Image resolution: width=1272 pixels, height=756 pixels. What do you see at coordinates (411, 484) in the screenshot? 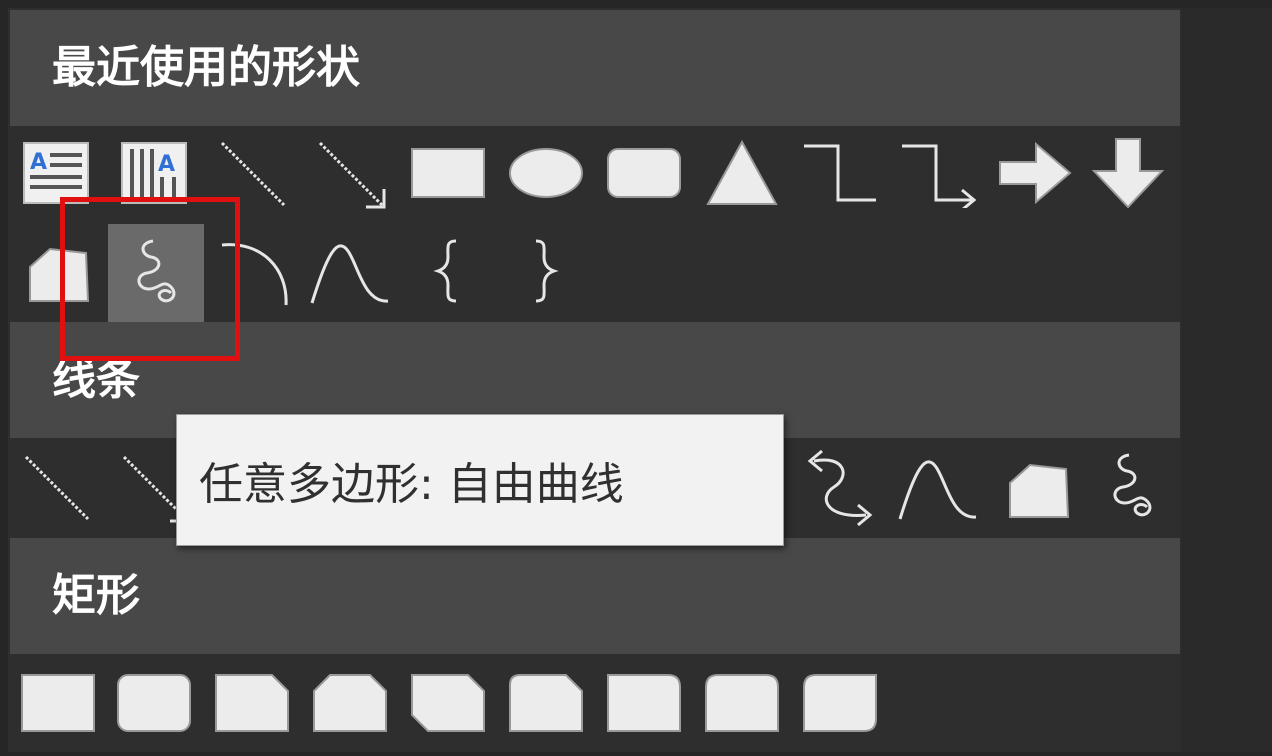
I see `tooltip-text: 任意多边形: 自由曲线` at bounding box center [411, 484].